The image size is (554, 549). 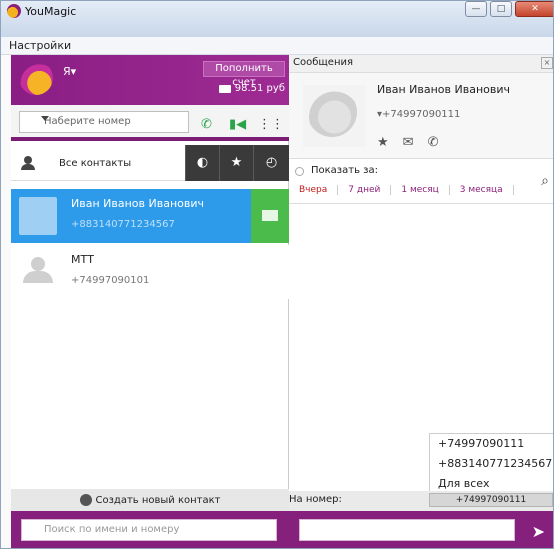 I want to click on period-1-month: 1 месяц, so click(x=420, y=190).